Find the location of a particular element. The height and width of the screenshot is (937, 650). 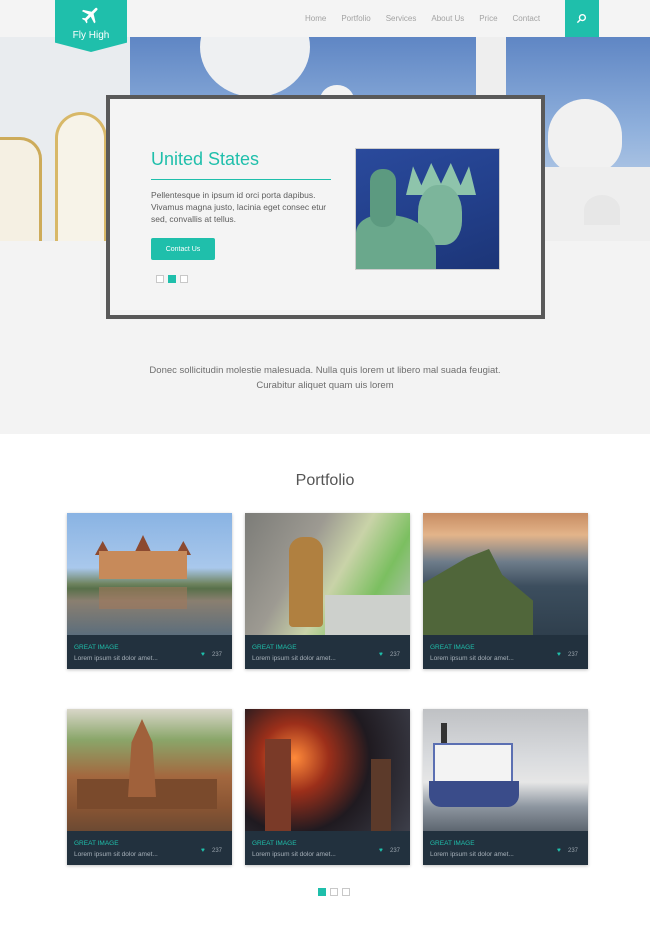

castle-image is located at coordinates (149, 574).